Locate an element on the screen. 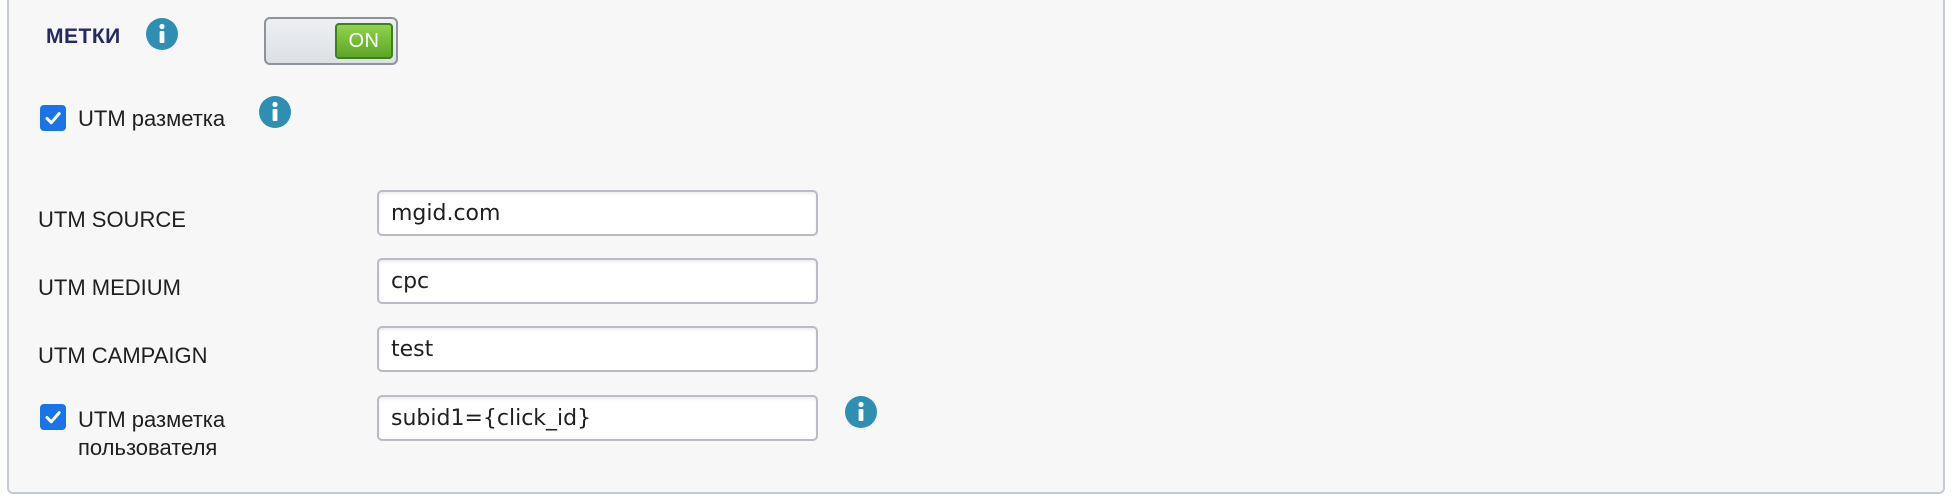  custom-utm-markup-checkbox is located at coordinates (53, 417).